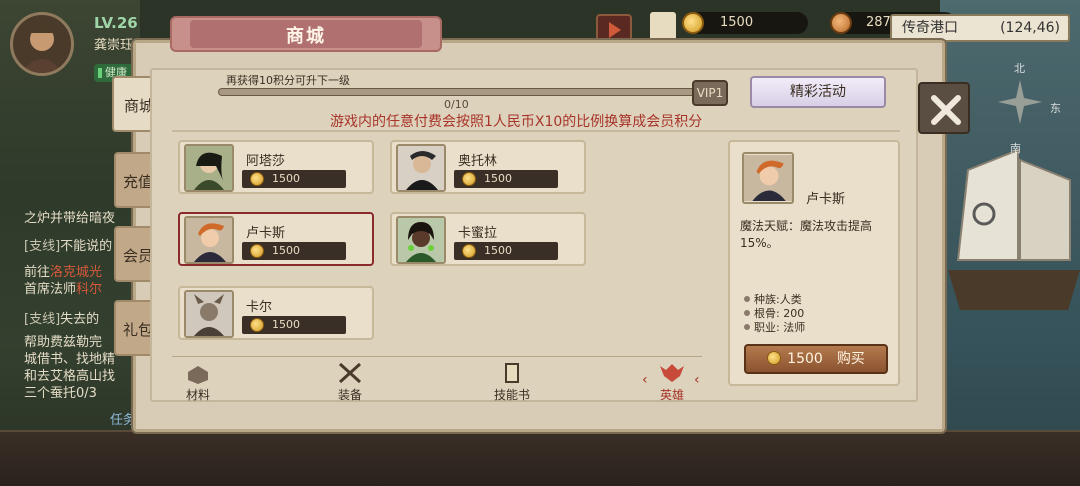 The height and width of the screenshot is (486, 1080). Describe the element at coordinates (421, 168) in the screenshot. I see `hero-portrait-otolin` at that location.